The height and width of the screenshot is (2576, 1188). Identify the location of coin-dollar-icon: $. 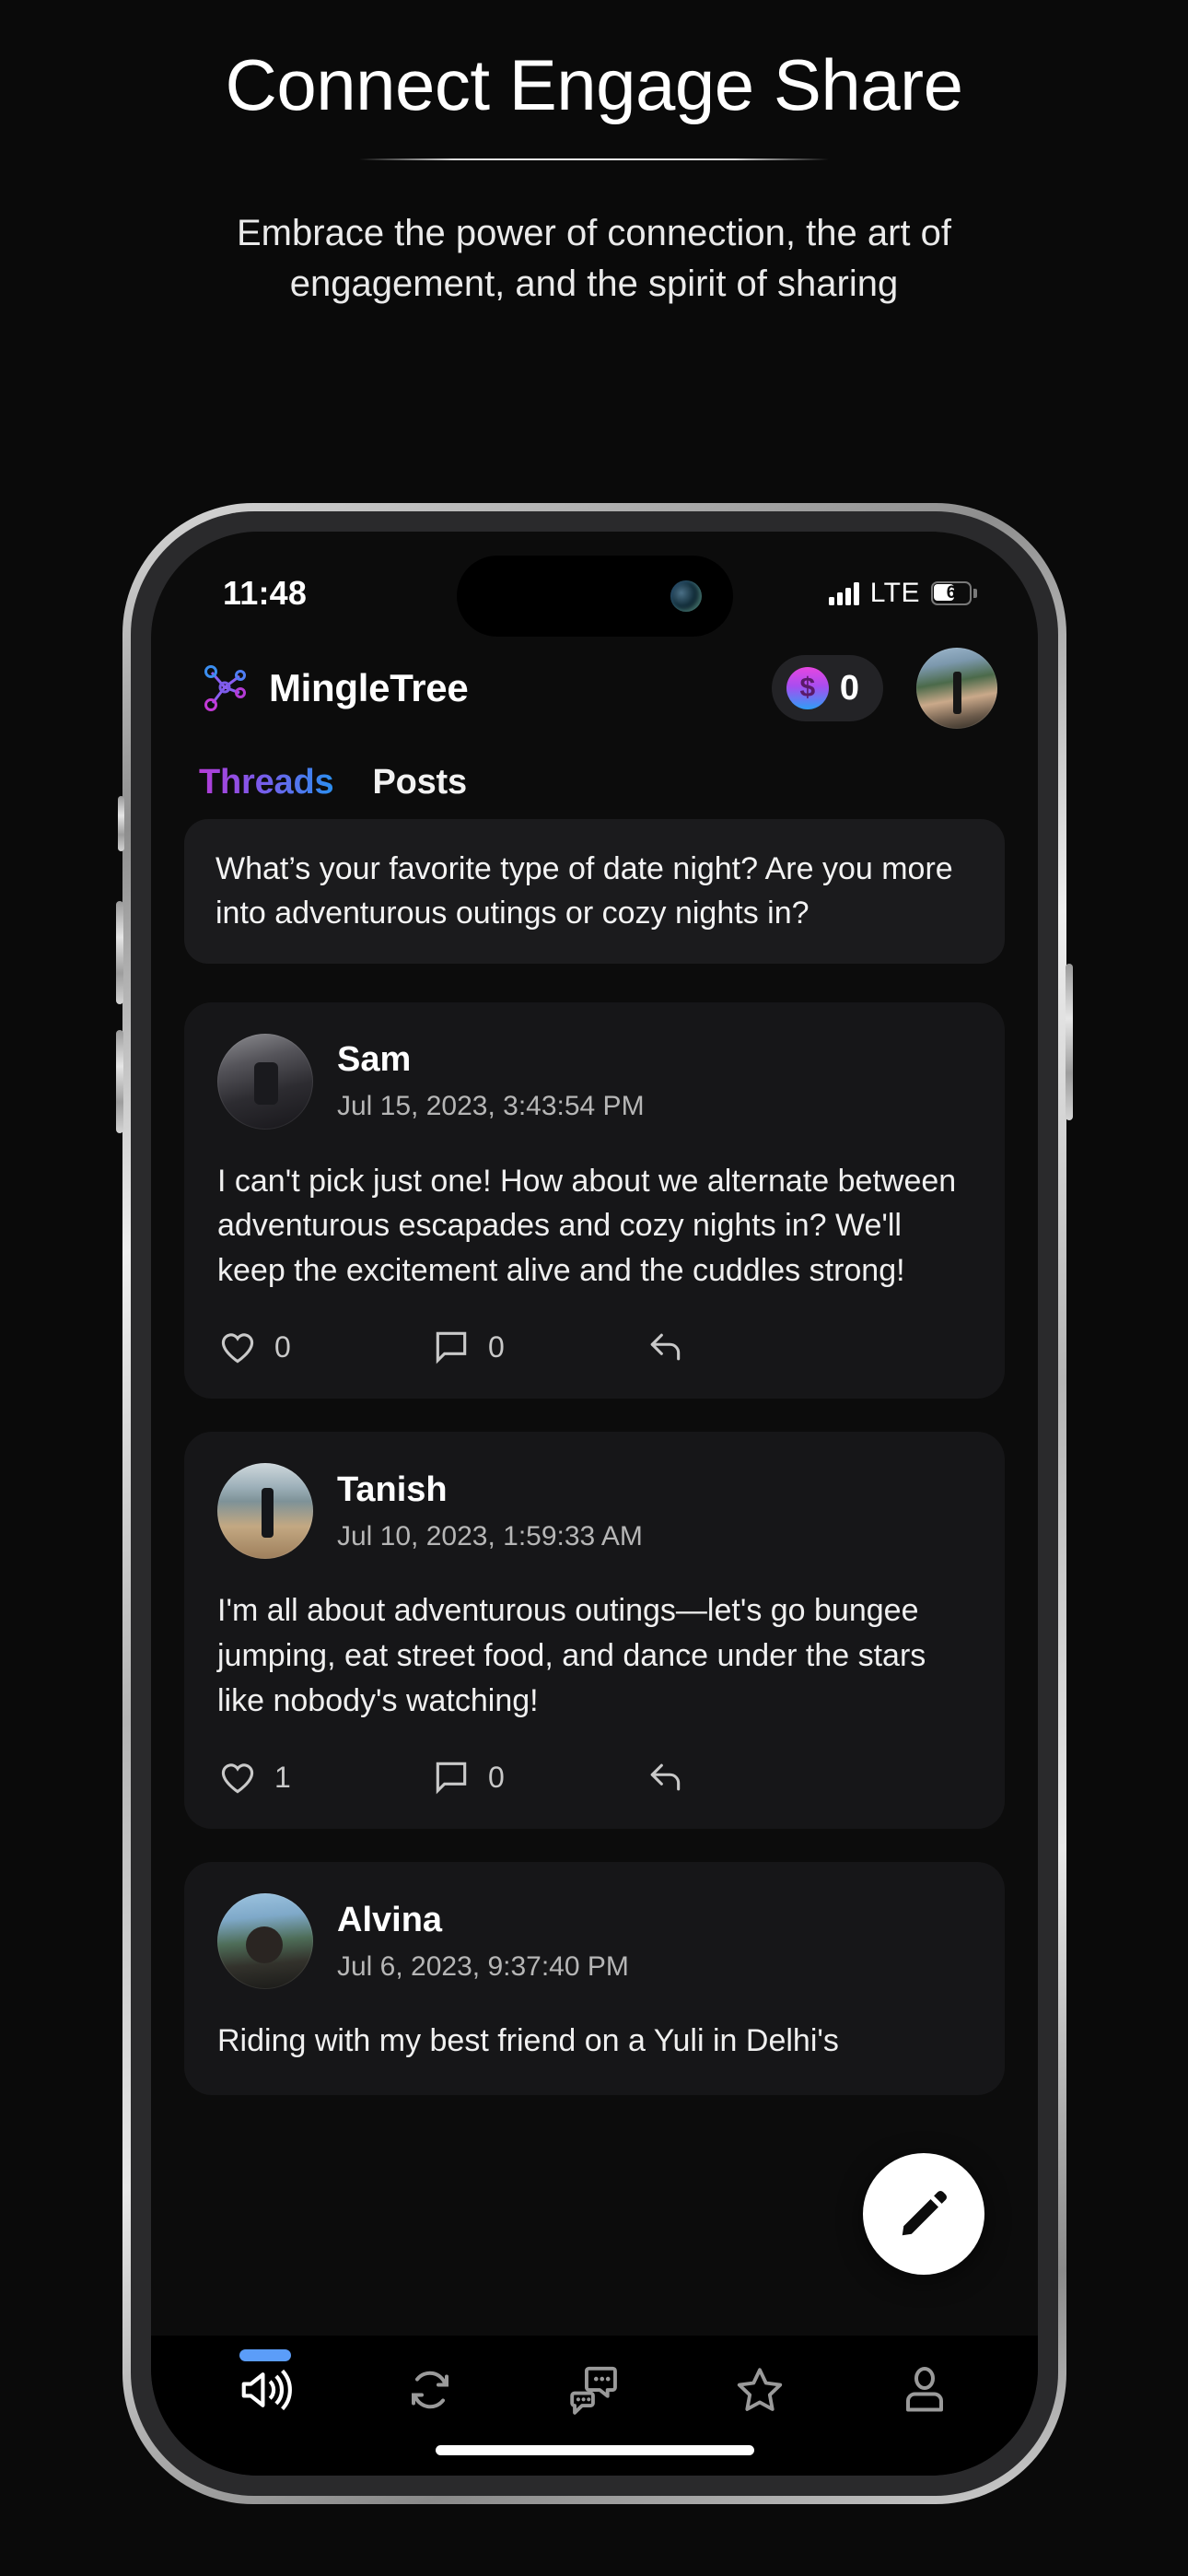
(807, 688).